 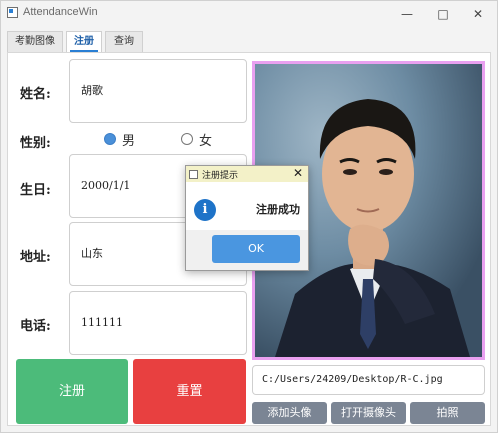 What do you see at coordinates (205, 139) in the screenshot?
I see `gender-female-label: 女` at bounding box center [205, 139].